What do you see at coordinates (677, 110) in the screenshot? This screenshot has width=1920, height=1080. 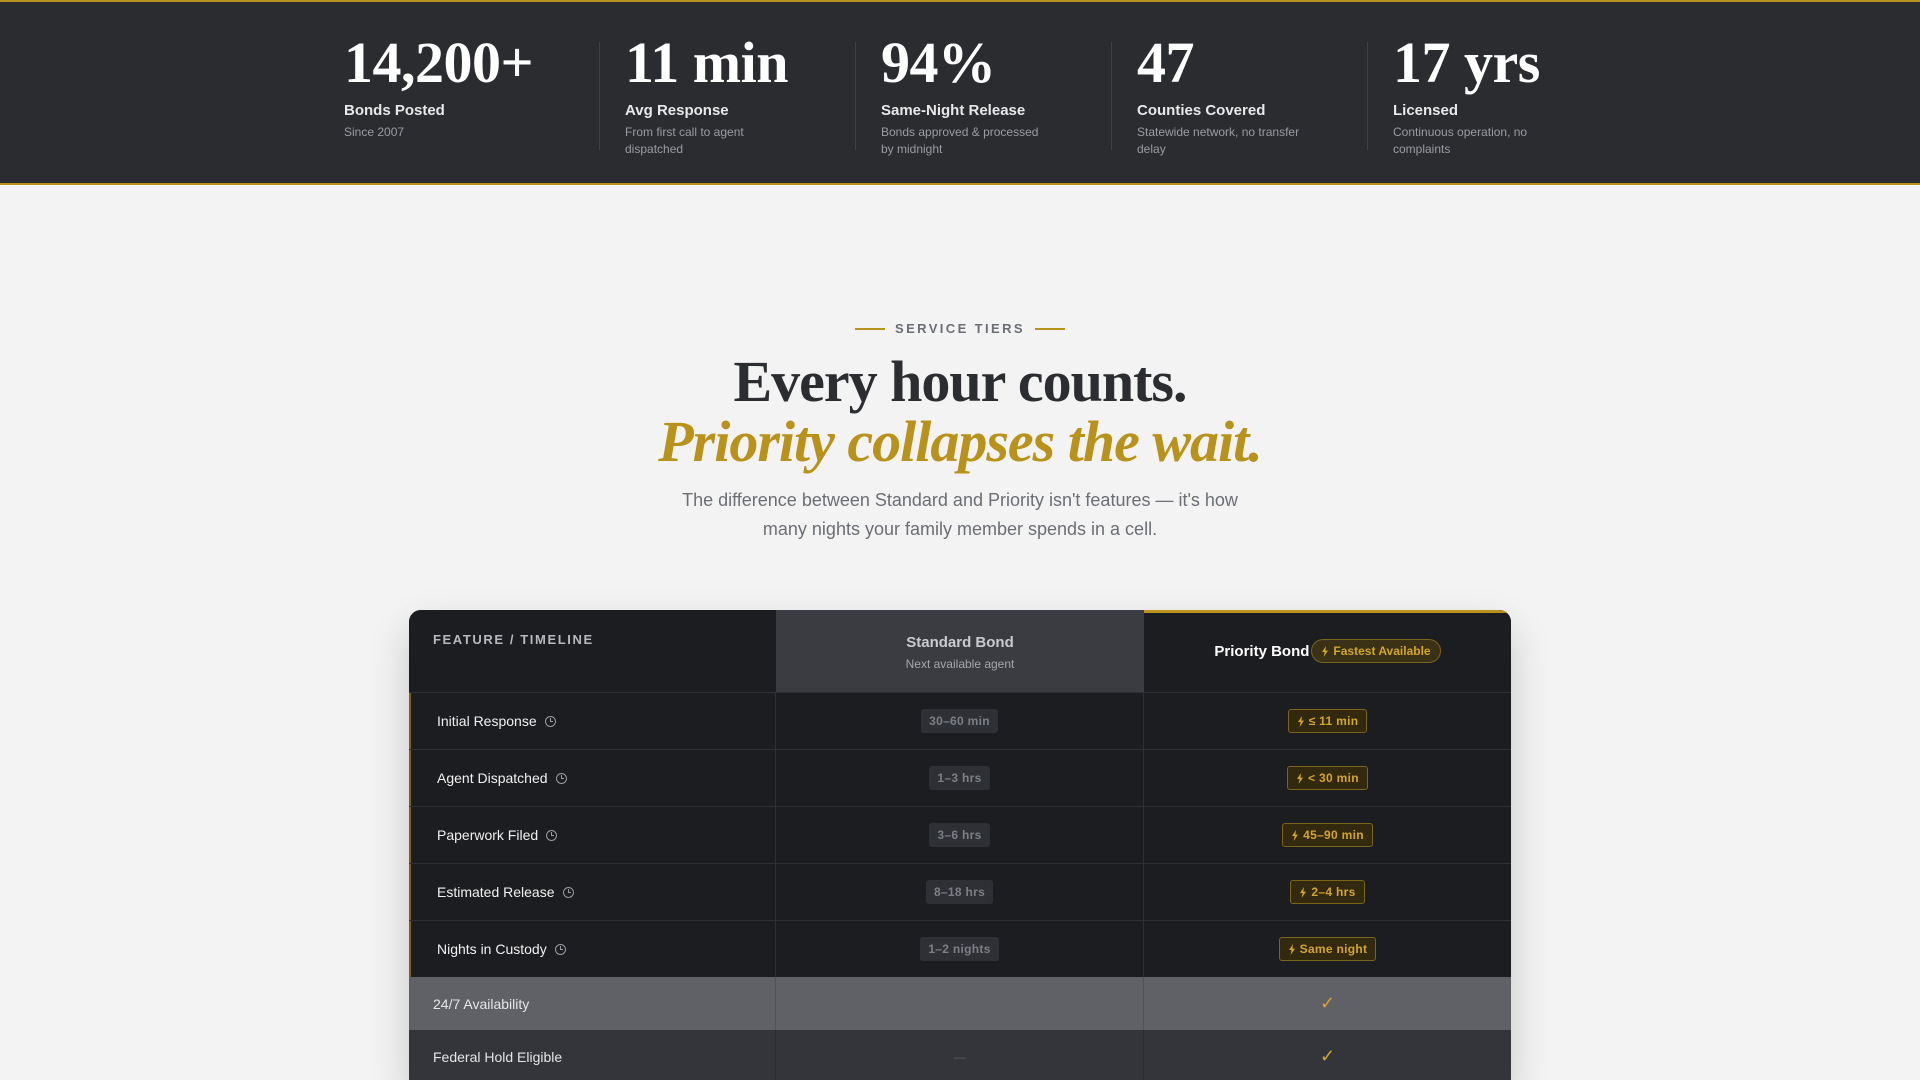 I see `stat-label: Avg Response` at bounding box center [677, 110].